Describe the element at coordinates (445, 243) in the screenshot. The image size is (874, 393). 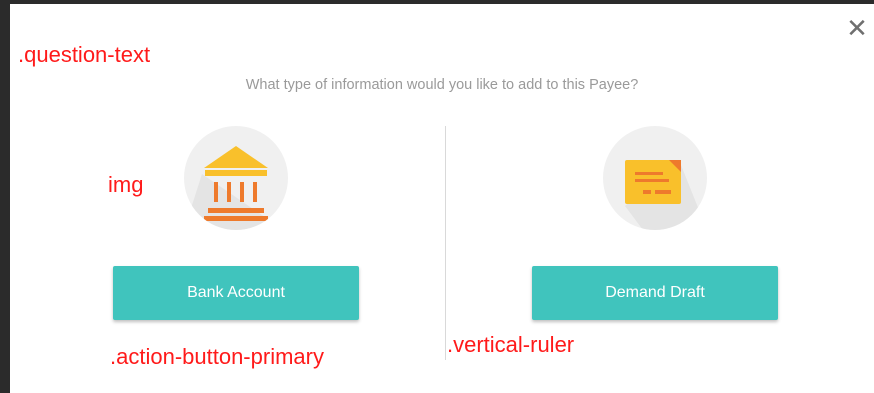
I see `vertical-ruler` at that location.